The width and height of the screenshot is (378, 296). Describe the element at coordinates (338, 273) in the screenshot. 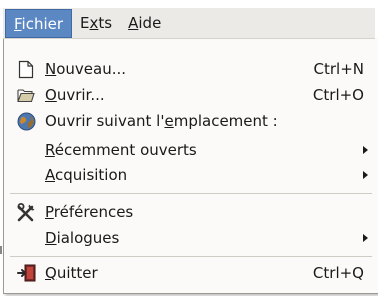

I see `menu-item-quitter-shortcut: Ctrl+Q` at that location.